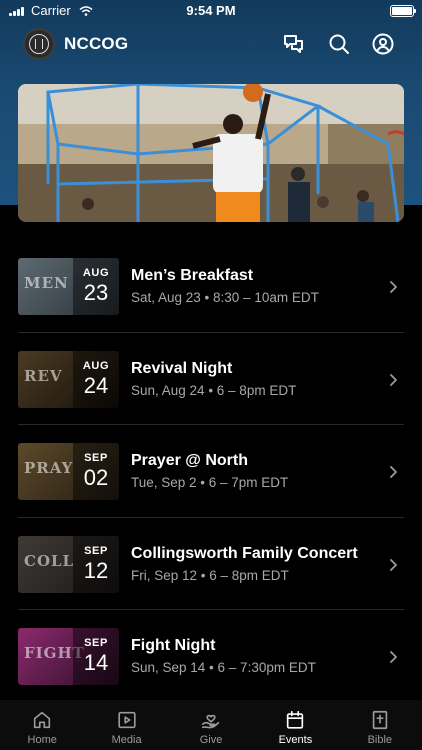  I want to click on event-day: 24, so click(96, 385).